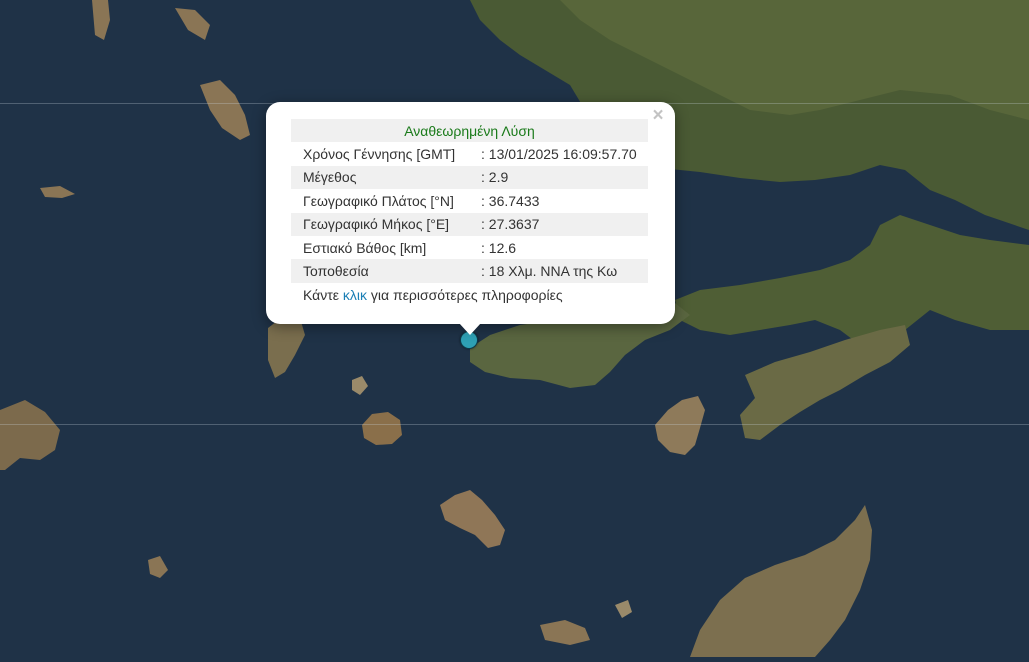 This screenshot has width=1029, height=662. I want to click on table-row: Εστιακό Βάθος [km] : 12.6, so click(469, 247).